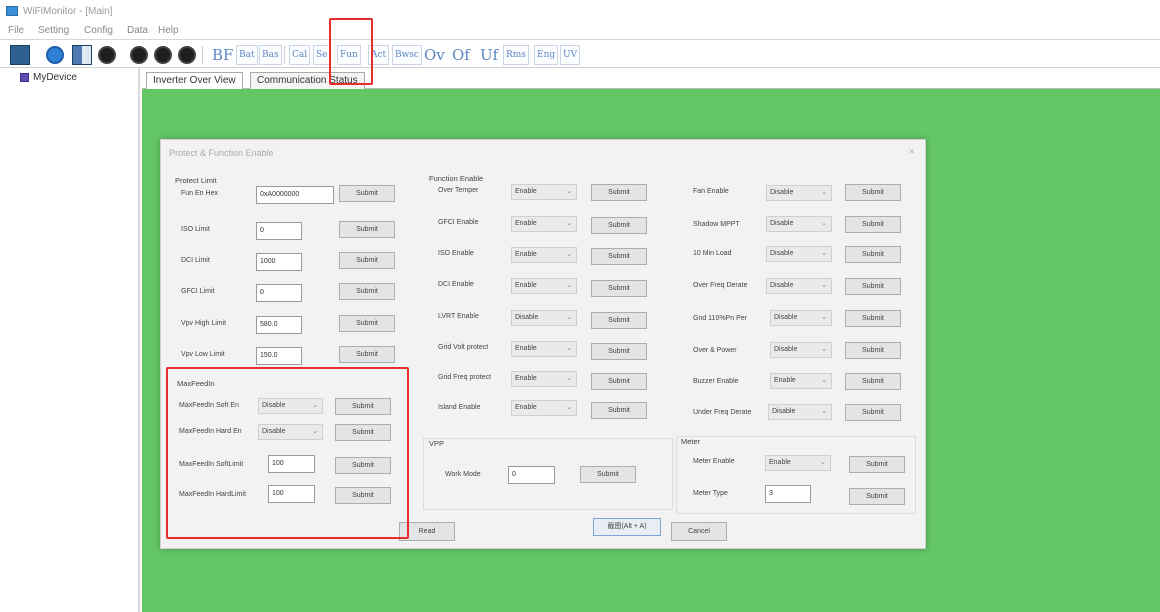  What do you see at coordinates (434, 55) in the screenshot?
I see `tb-ov-button: Ov` at bounding box center [434, 55].